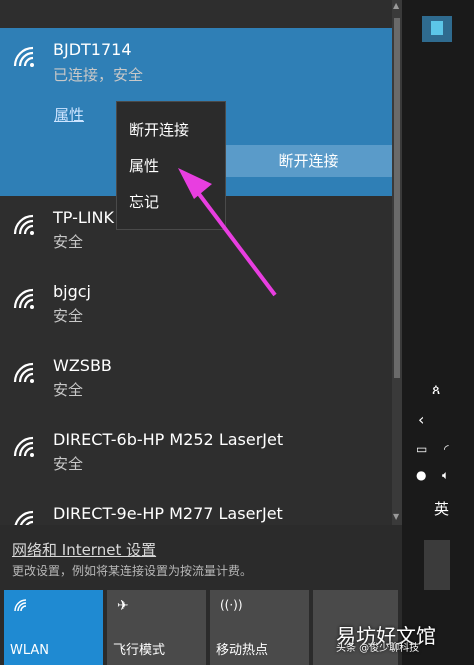 The width and height of the screenshot is (474, 665). Describe the element at coordinates (159, 129) in the screenshot. I see `menu-item-disconnect: 断开连接` at that location.